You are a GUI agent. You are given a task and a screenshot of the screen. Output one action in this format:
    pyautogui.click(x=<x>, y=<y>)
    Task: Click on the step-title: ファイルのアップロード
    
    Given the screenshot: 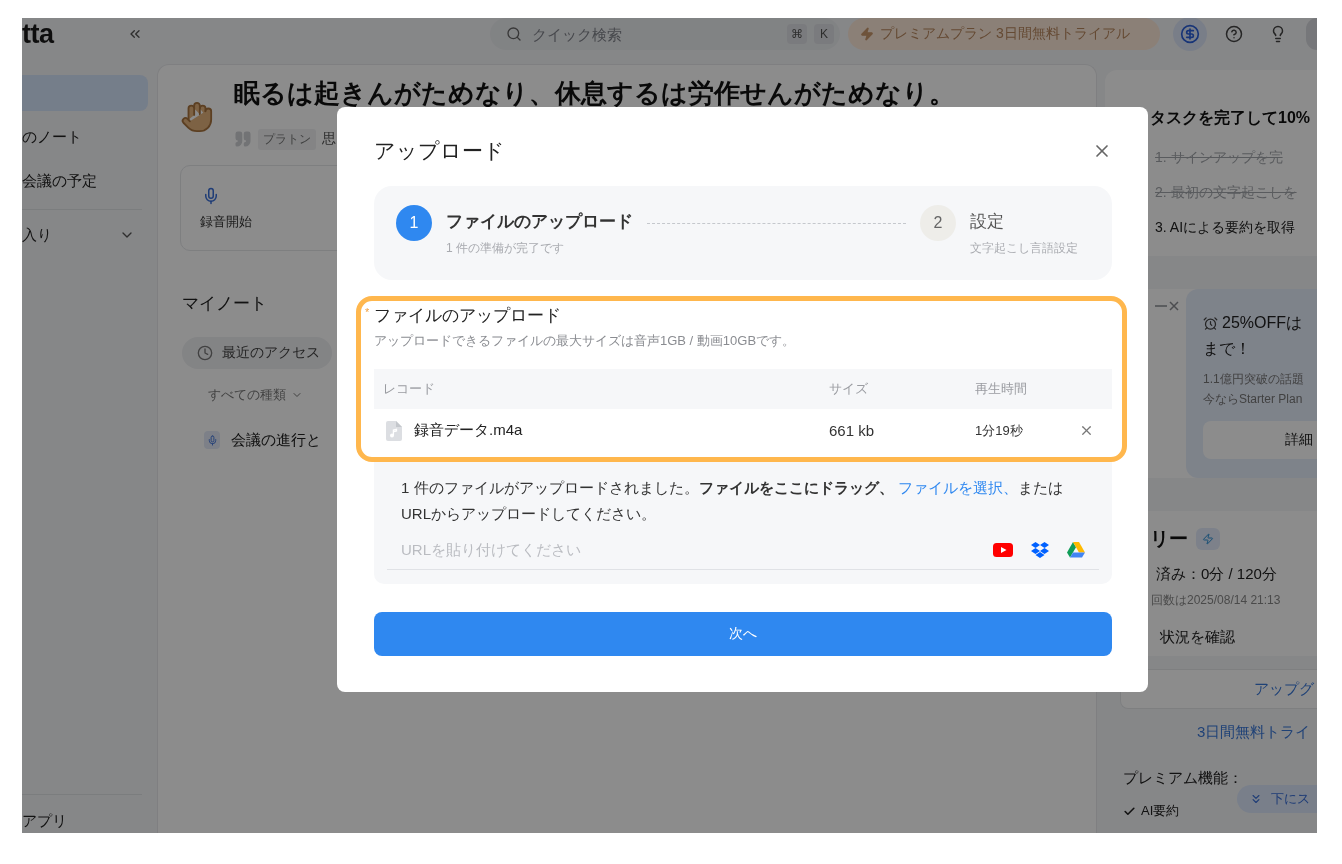 What is the action you would take?
    pyautogui.click(x=539, y=222)
    